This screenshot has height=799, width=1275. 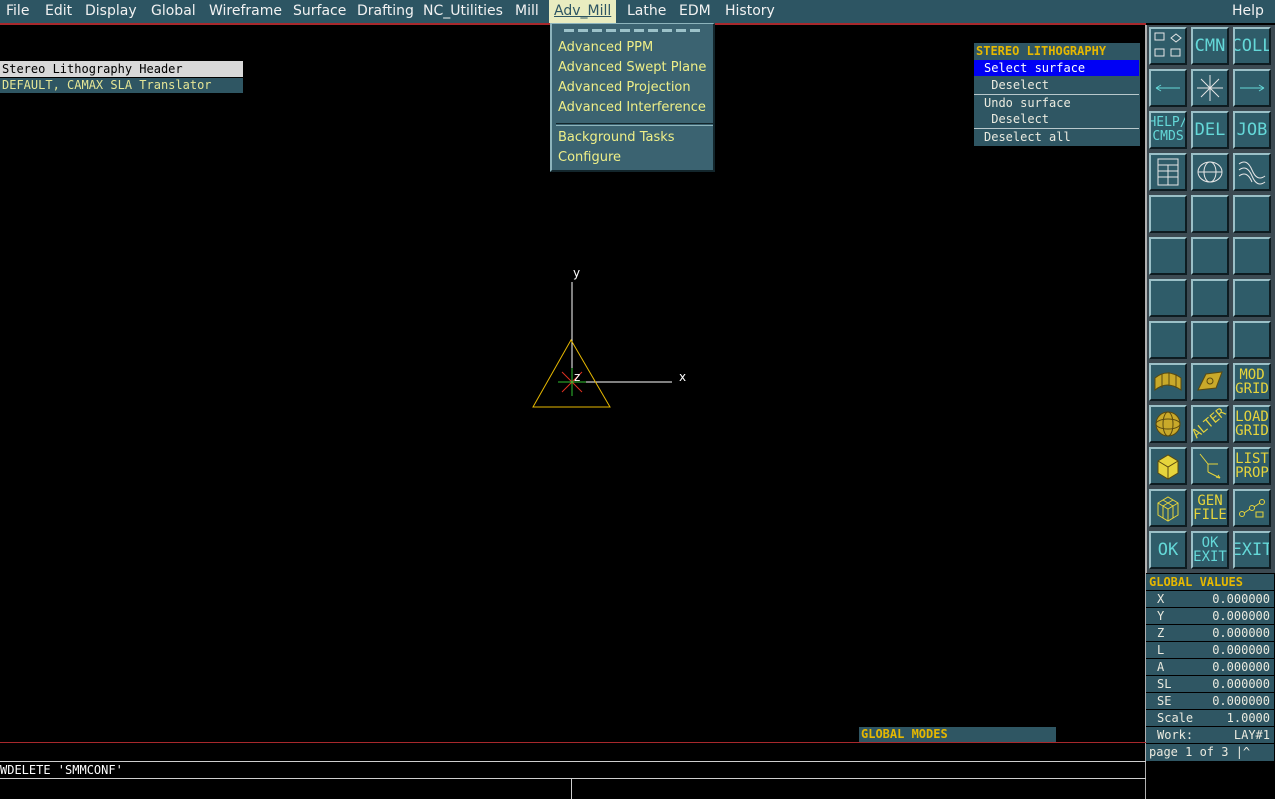 What do you see at coordinates (121, 85) in the screenshot?
I see `header-value: DEFAULT, CAMAX SLA Translator` at bounding box center [121, 85].